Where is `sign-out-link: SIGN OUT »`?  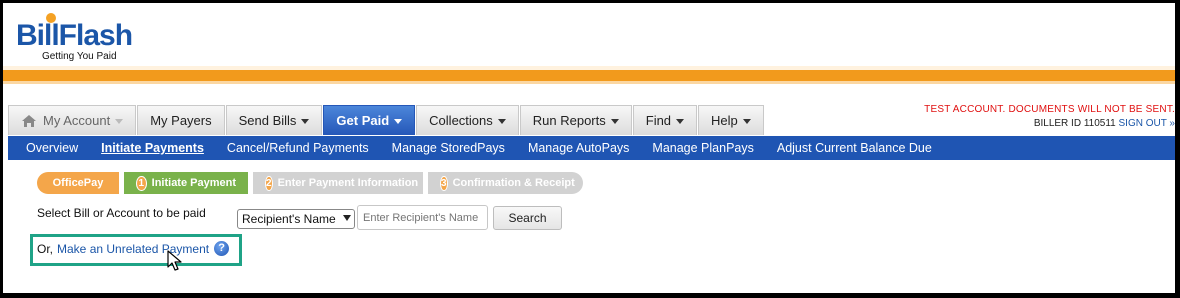
sign-out-link: SIGN OUT » is located at coordinates (1147, 123).